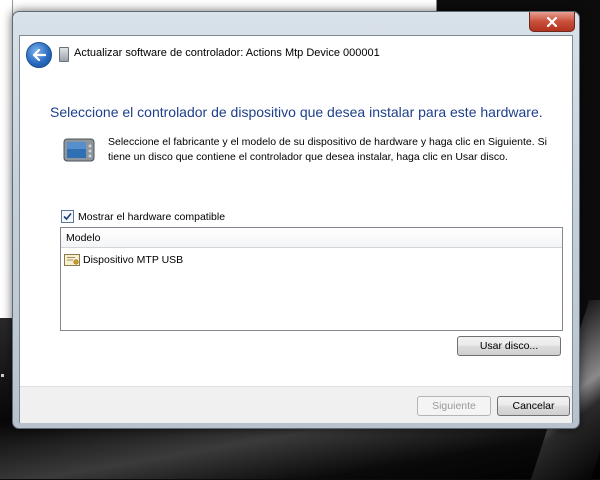 The image size is (600, 480). Describe the element at coordinates (79, 150) in the screenshot. I see `portable-device-icon` at that location.